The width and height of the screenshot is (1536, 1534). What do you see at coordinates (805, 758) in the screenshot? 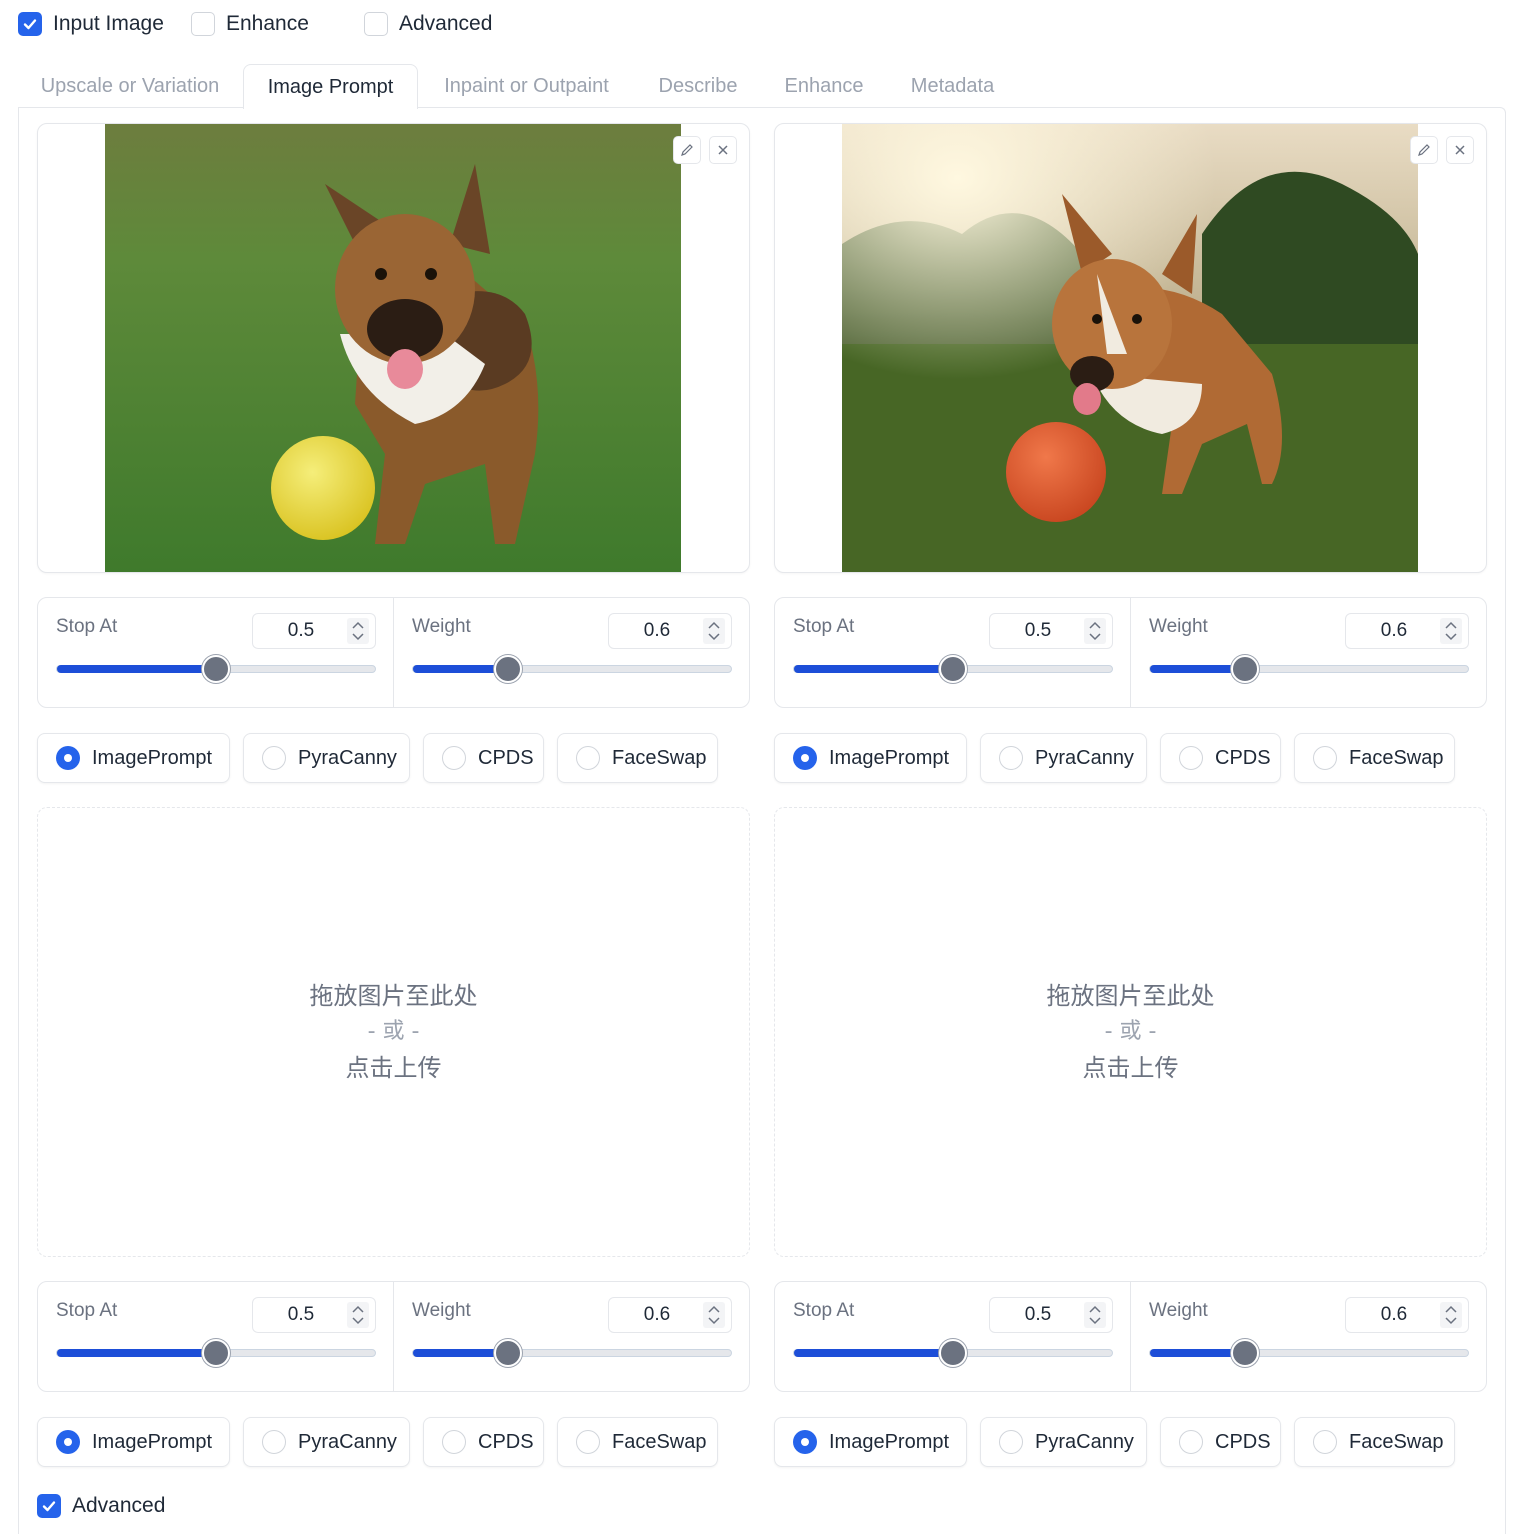
I see `radio-selected-icon` at bounding box center [805, 758].